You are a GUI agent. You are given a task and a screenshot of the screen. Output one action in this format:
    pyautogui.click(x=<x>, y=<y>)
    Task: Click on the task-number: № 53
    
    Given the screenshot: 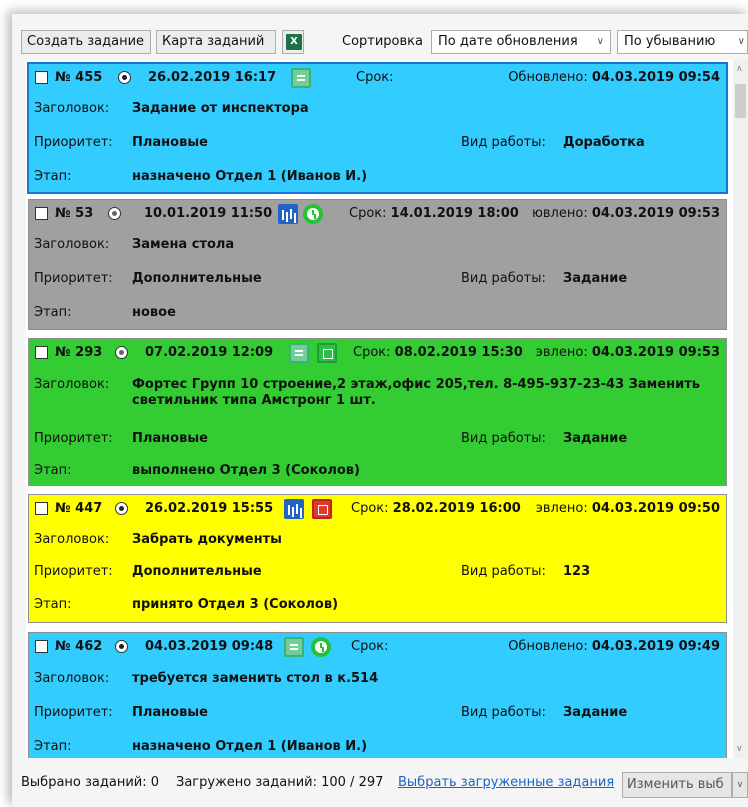 What is the action you would take?
    pyautogui.click(x=74, y=213)
    